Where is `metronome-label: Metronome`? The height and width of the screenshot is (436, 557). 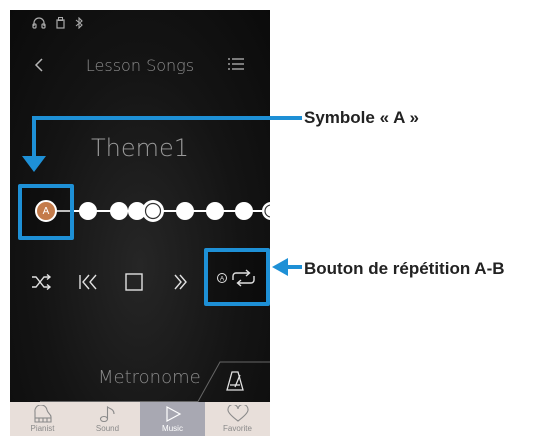 metronome-label: Metronome is located at coordinates (149, 377).